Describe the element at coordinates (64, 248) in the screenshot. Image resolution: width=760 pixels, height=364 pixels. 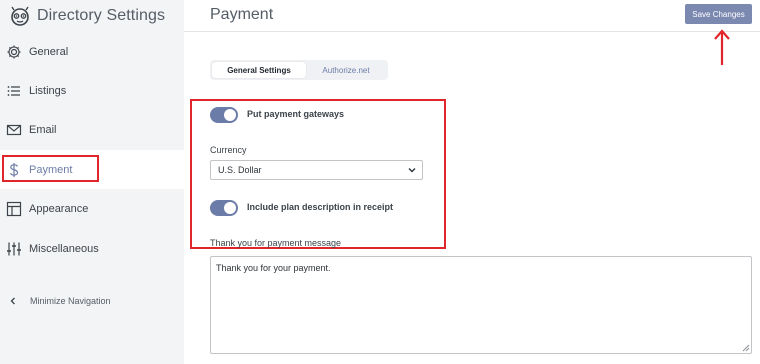
I see `sidebar-item-label: Miscellaneous` at that location.